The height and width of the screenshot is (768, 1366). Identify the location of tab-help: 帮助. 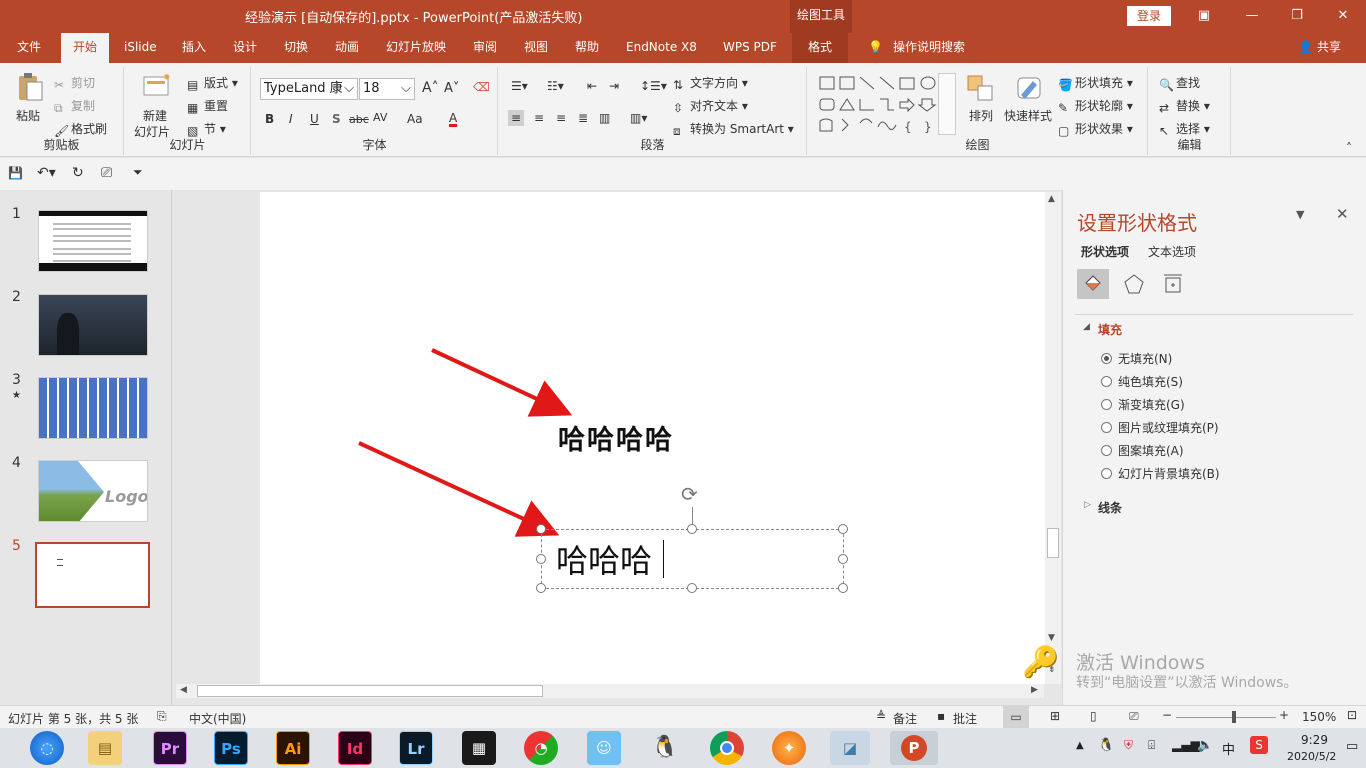
(587, 48).